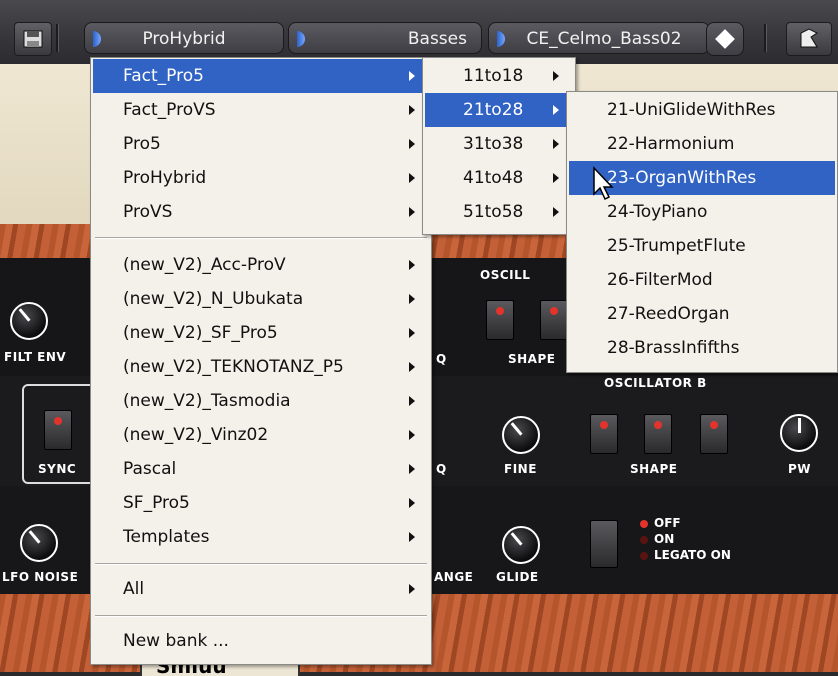 This screenshot has height=676, width=838. What do you see at coordinates (261, 469) in the screenshot?
I see `user-bank-menu-item: Pascal` at bounding box center [261, 469].